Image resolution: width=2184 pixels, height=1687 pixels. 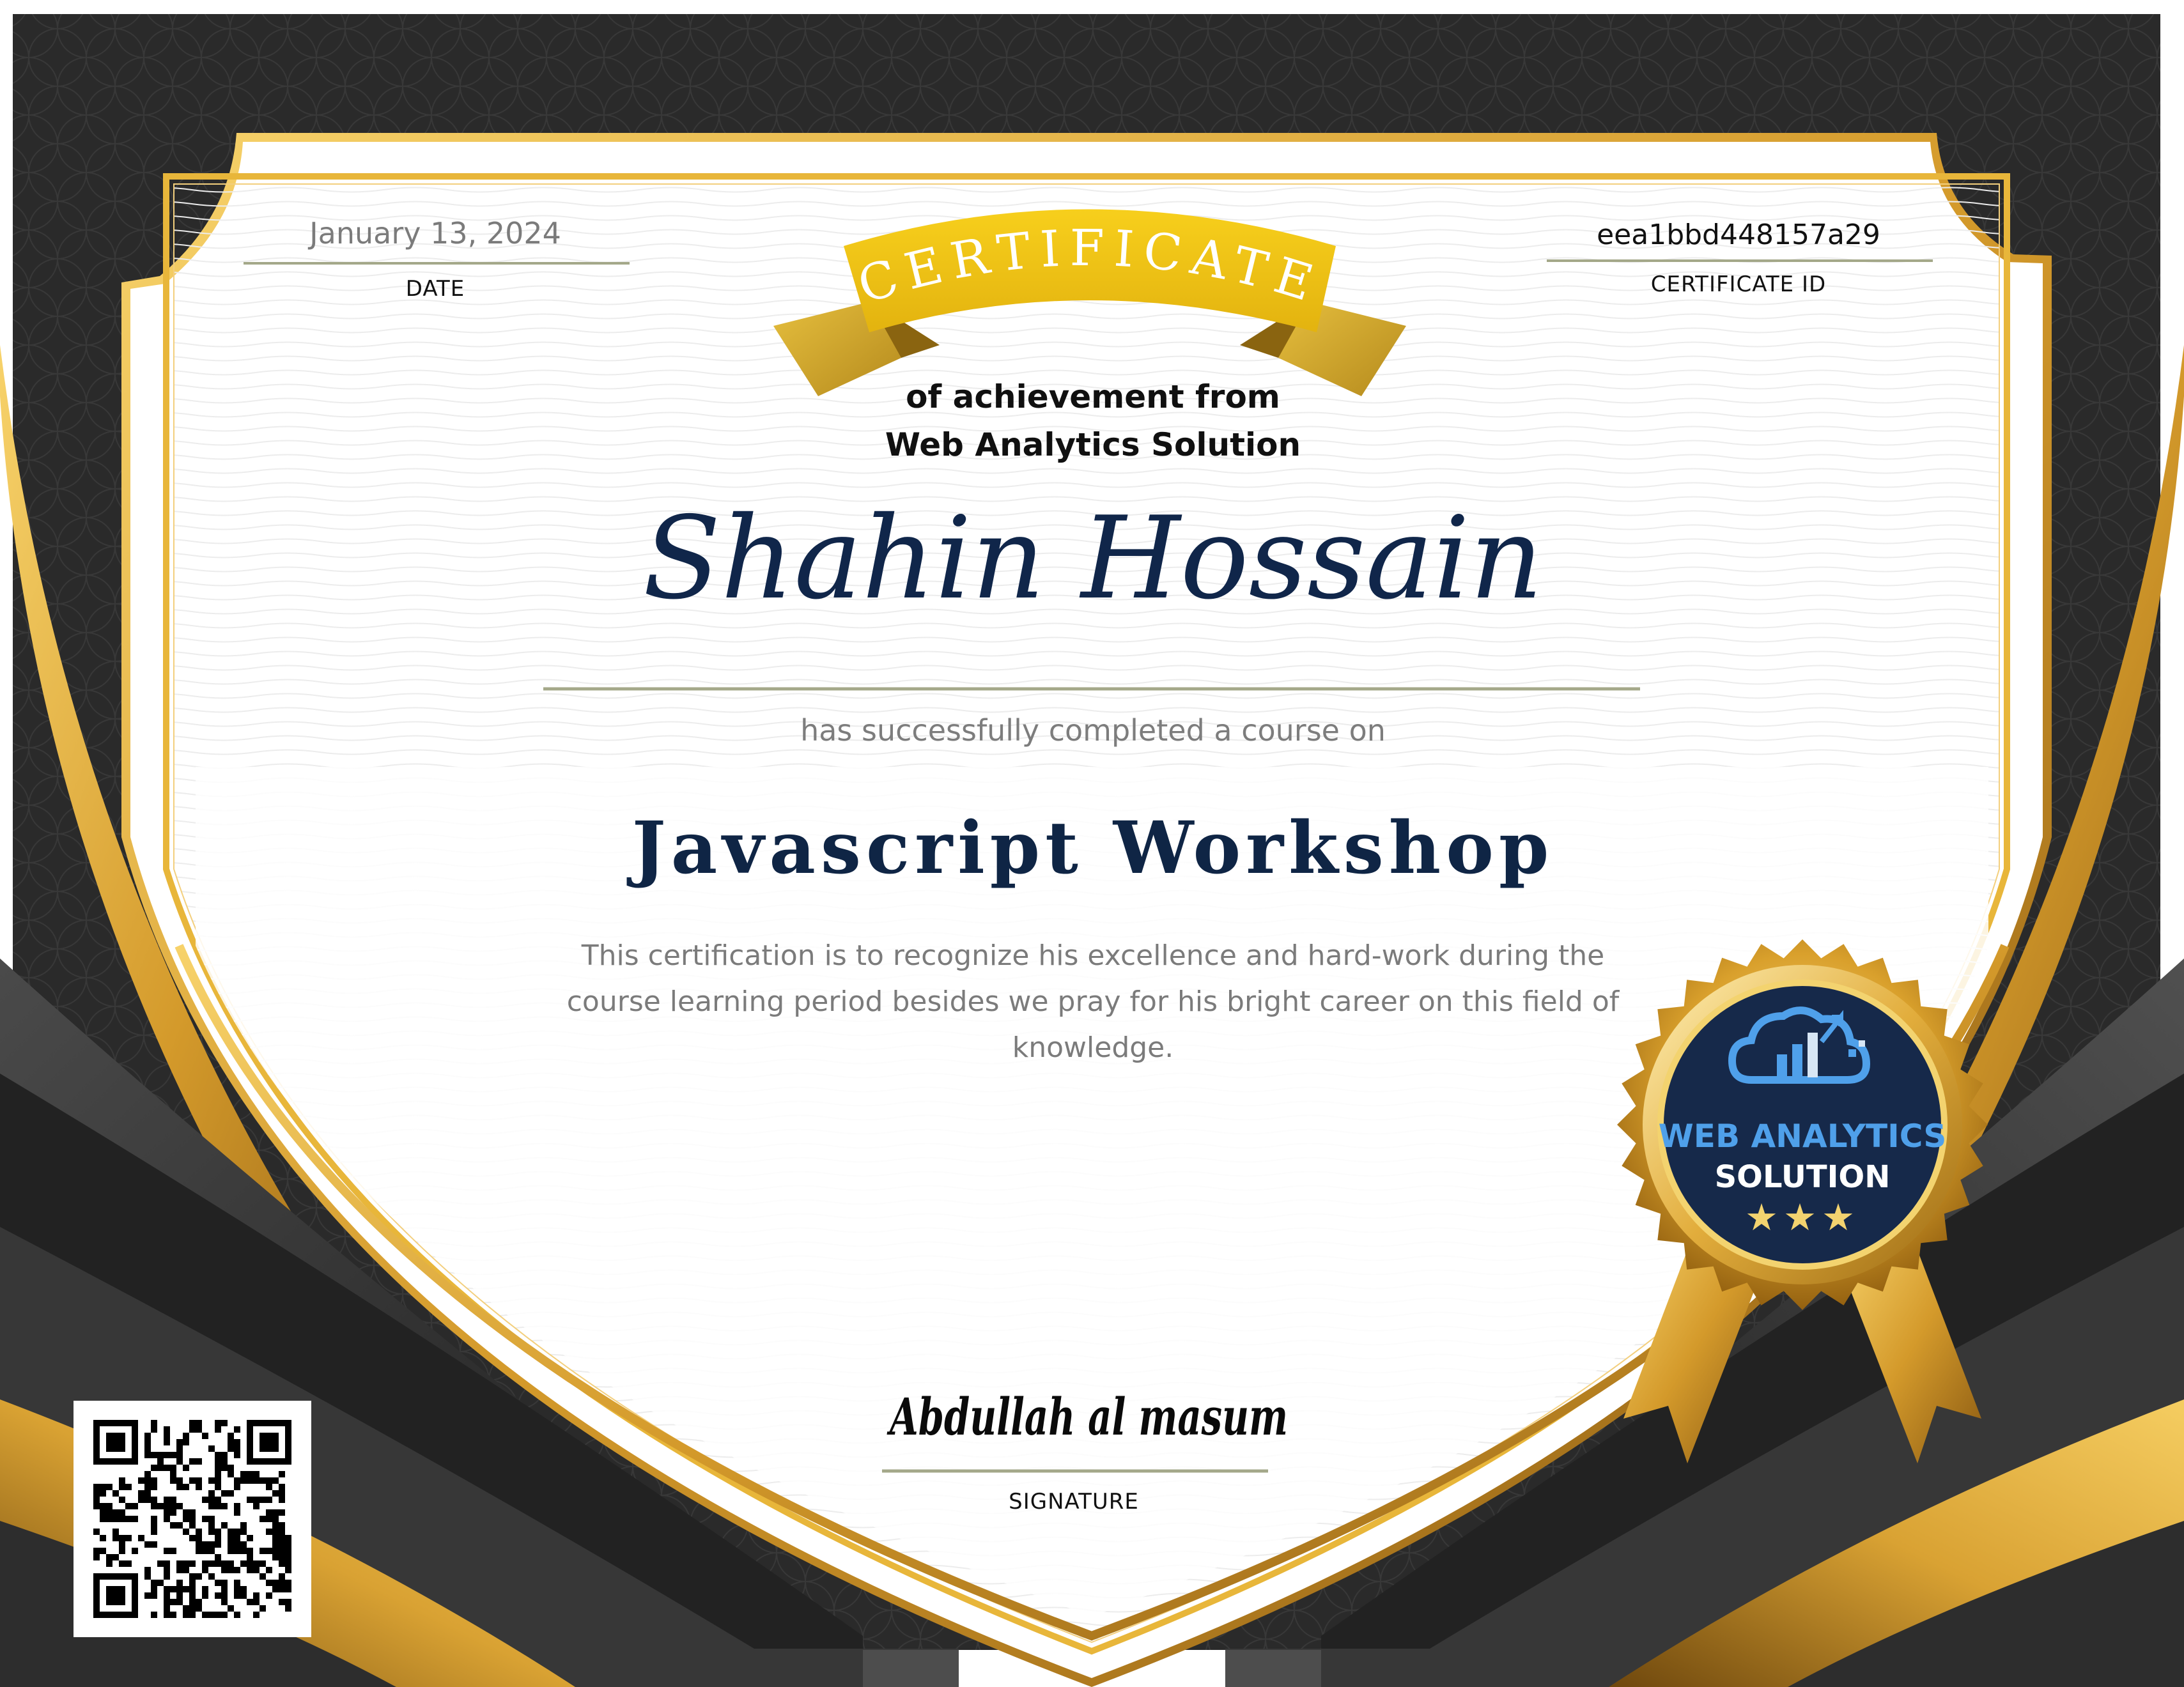 I want to click on qr-code-icon, so click(x=192, y=1519).